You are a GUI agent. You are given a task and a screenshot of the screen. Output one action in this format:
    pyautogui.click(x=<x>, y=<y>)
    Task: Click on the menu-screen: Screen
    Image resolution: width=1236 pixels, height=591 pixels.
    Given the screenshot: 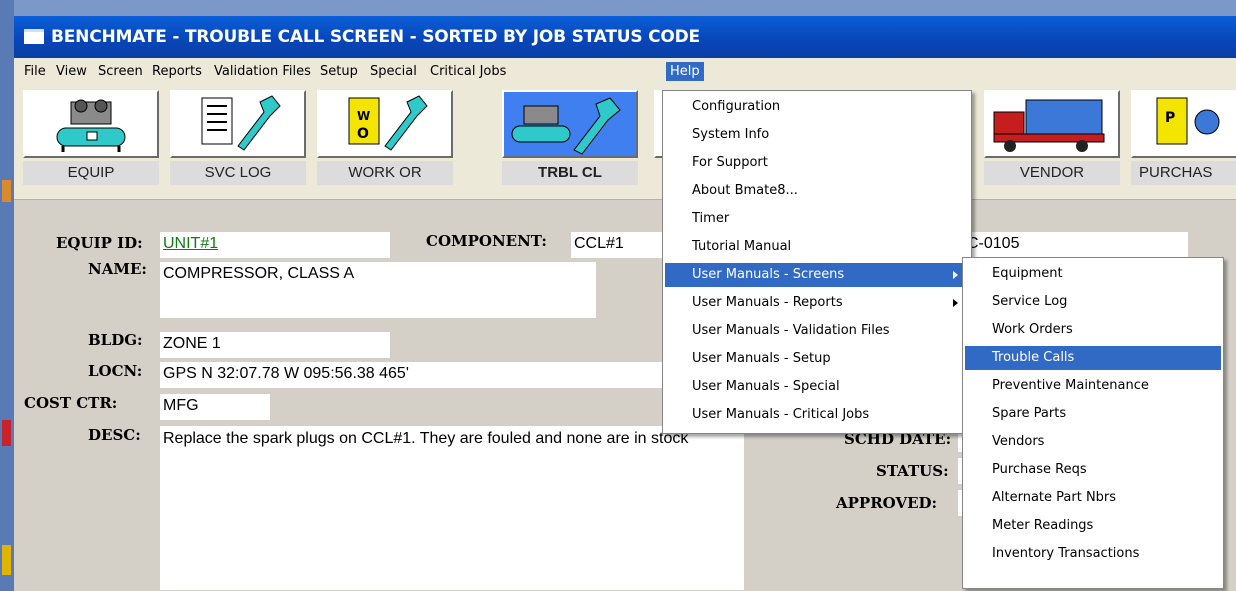 What is the action you would take?
    pyautogui.click(x=120, y=71)
    